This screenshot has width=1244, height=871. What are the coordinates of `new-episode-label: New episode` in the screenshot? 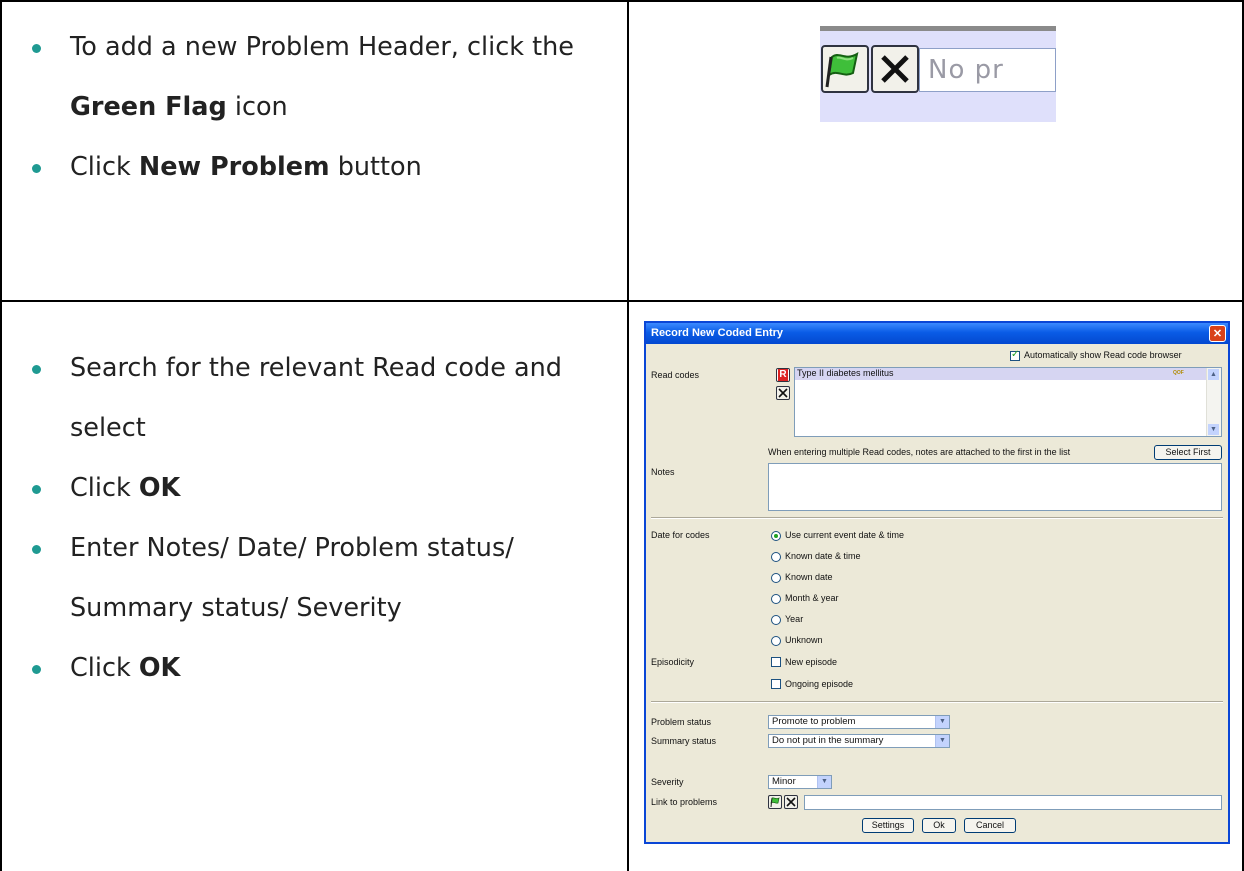 It's located at (811, 662).